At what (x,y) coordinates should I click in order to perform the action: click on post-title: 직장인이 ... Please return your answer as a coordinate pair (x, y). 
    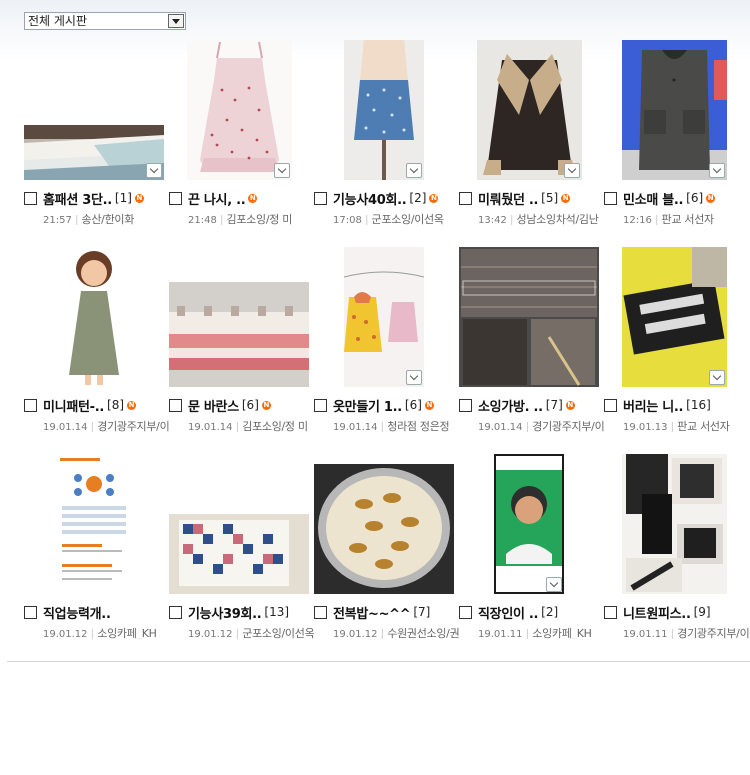
    Looking at the image, I should click on (508, 612).